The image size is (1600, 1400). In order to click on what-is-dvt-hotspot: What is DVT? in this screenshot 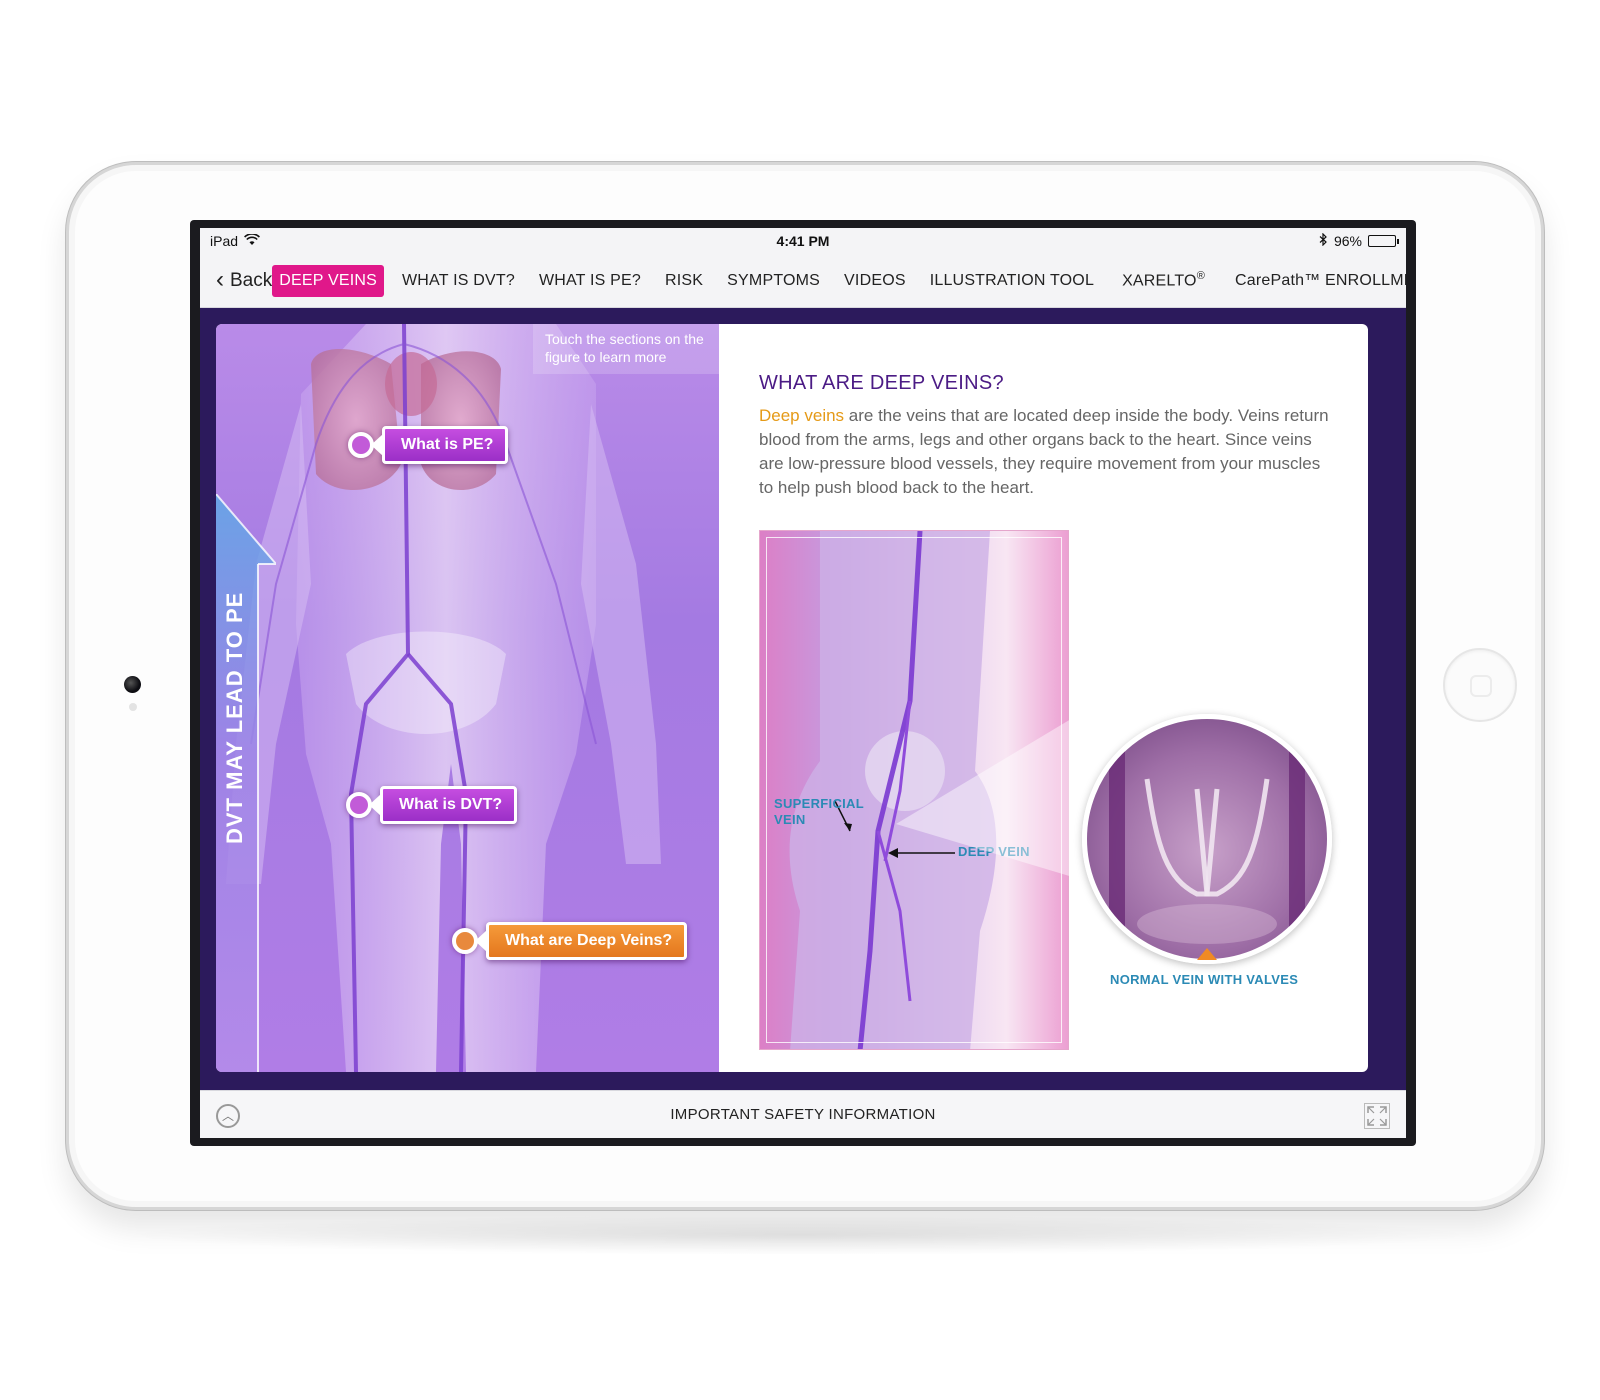, I will do `click(432, 805)`.